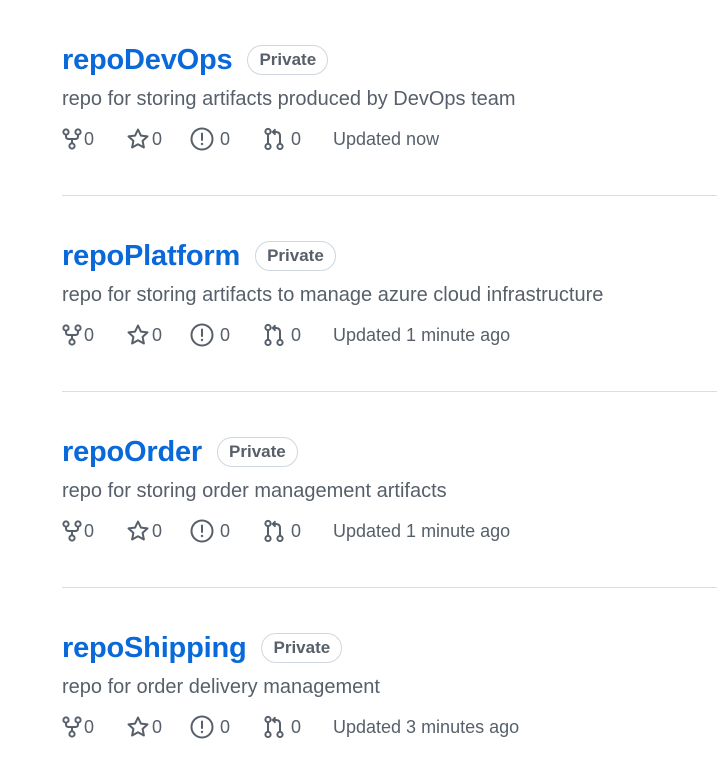 Image resolution: width=717 pixels, height=761 pixels. I want to click on repo-name-link: repoShipping, so click(154, 648).